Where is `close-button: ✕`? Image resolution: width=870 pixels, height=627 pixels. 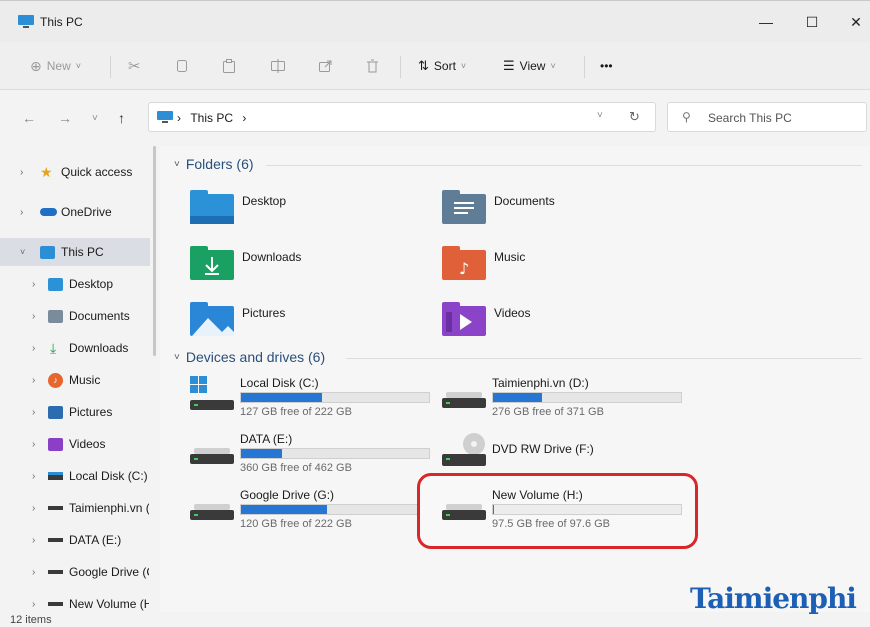 close-button: ✕ is located at coordinates (853, 22).